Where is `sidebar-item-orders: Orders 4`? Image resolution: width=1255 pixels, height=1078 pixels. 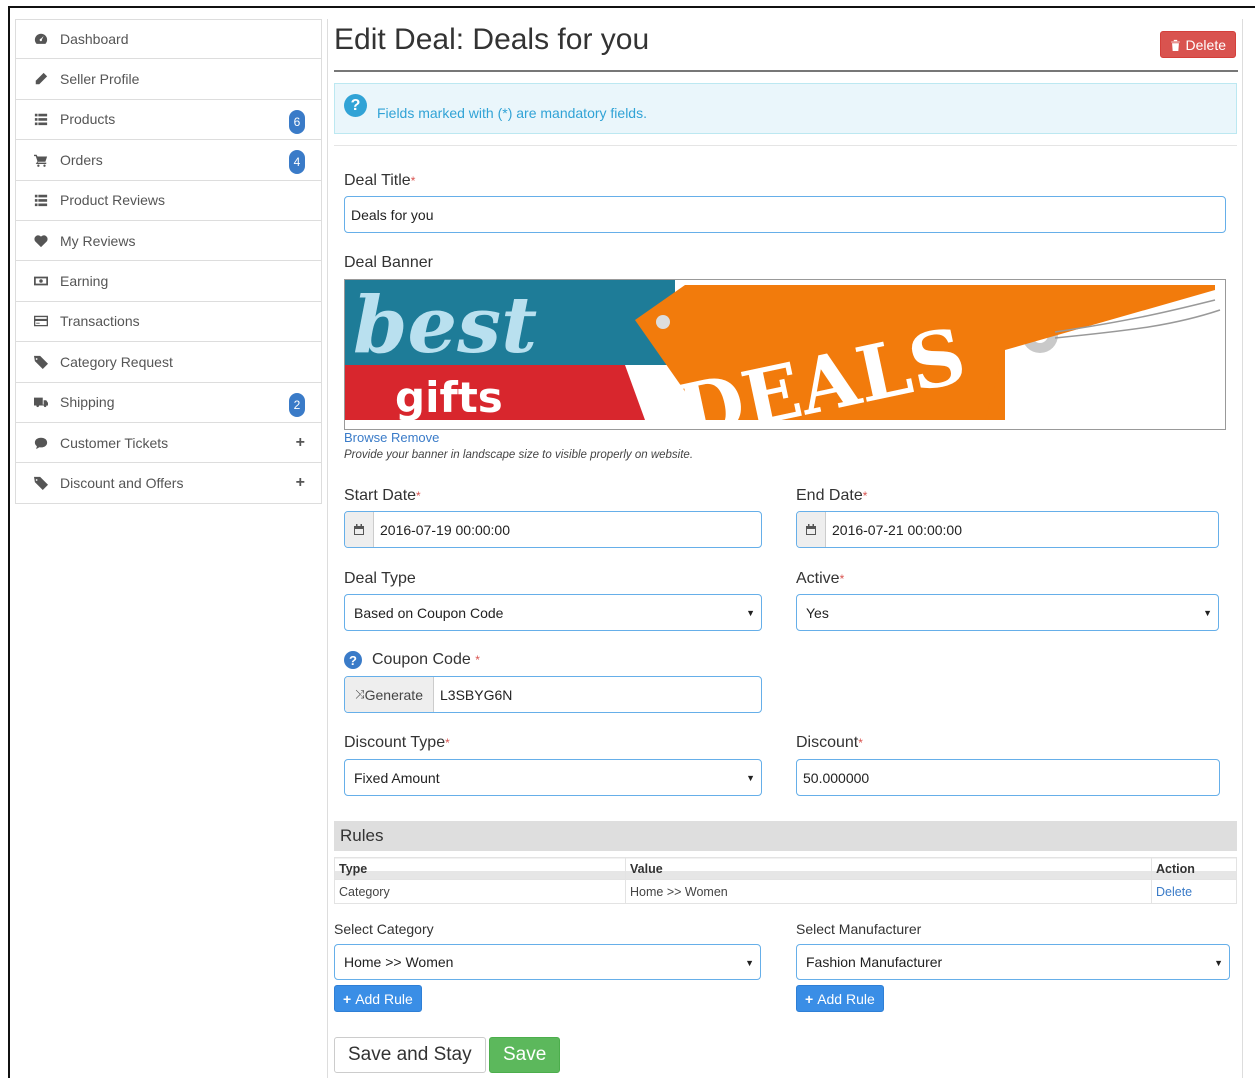 sidebar-item-orders: Orders 4 is located at coordinates (168, 160).